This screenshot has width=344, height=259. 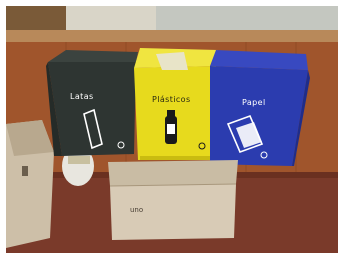 I want to click on bin-label-plasticos: Plásticos, so click(x=171, y=99).